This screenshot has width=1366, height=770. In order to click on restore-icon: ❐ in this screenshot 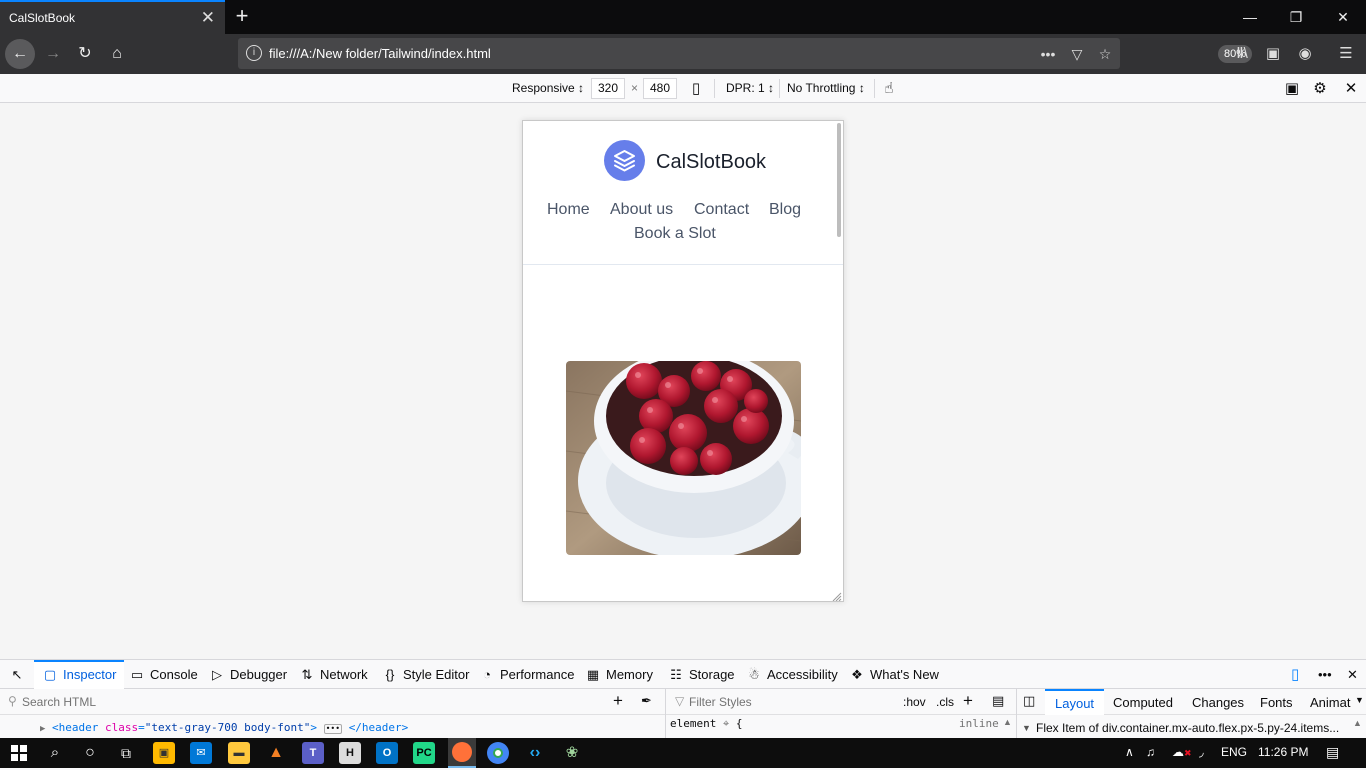, I will do `click(1296, 17)`.